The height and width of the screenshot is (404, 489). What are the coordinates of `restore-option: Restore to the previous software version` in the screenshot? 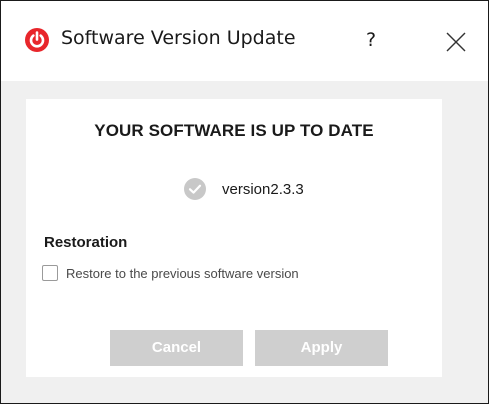 It's located at (170, 273).